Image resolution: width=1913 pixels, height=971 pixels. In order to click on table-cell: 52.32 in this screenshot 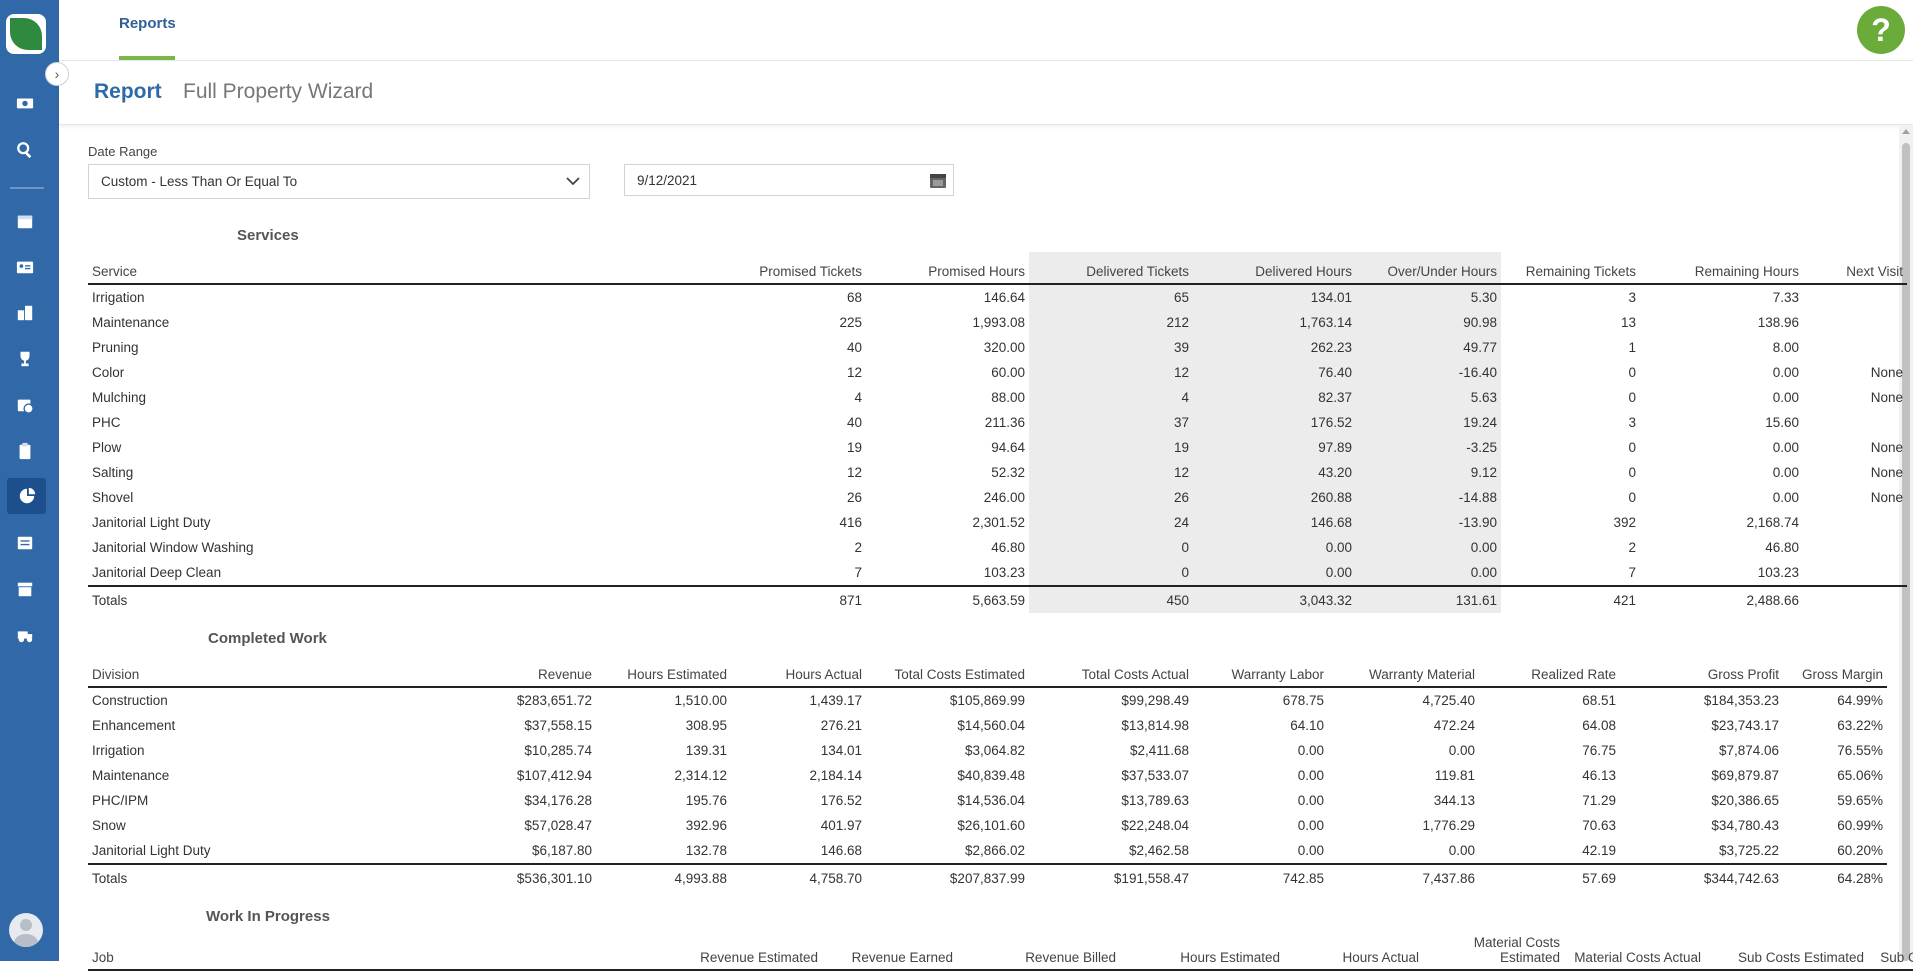, I will do `click(1008, 472)`.